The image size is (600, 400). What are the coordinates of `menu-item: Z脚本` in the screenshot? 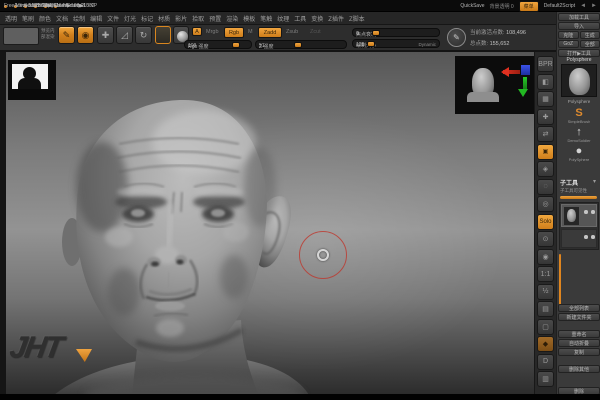 It's located at (357, 18).